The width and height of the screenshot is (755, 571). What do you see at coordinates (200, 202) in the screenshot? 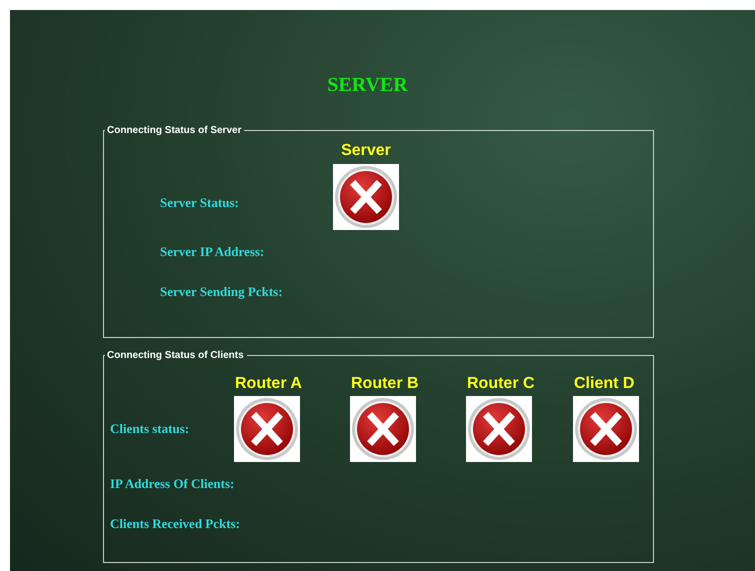
I see `field-label: Server Status:` at bounding box center [200, 202].